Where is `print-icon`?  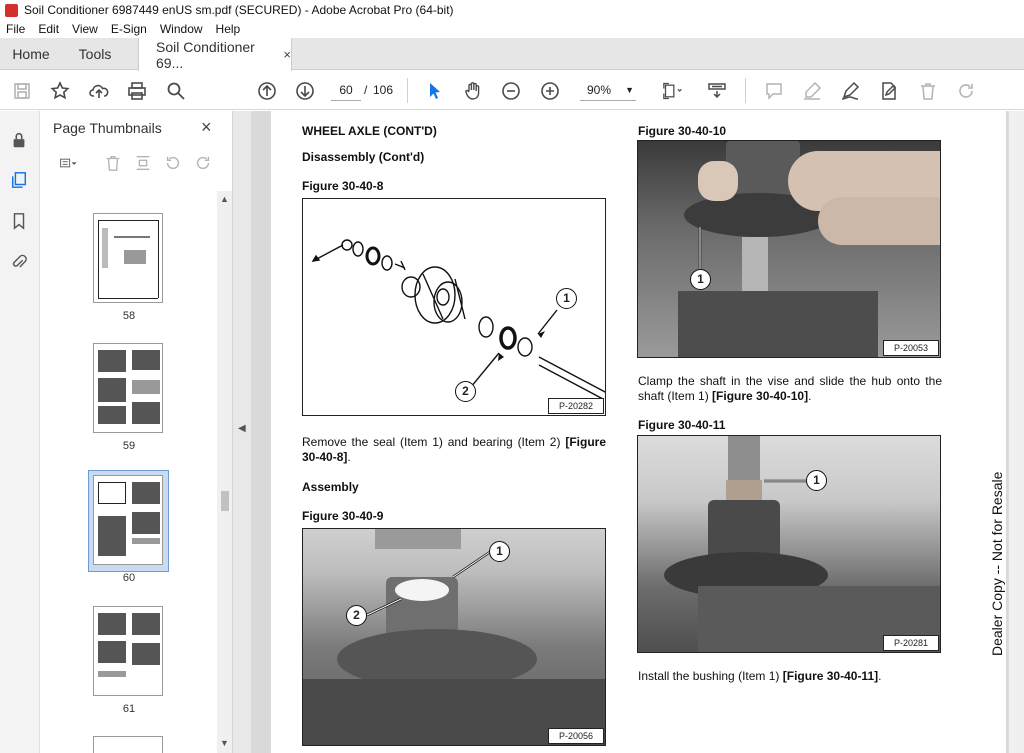 print-icon is located at coordinates (137, 91).